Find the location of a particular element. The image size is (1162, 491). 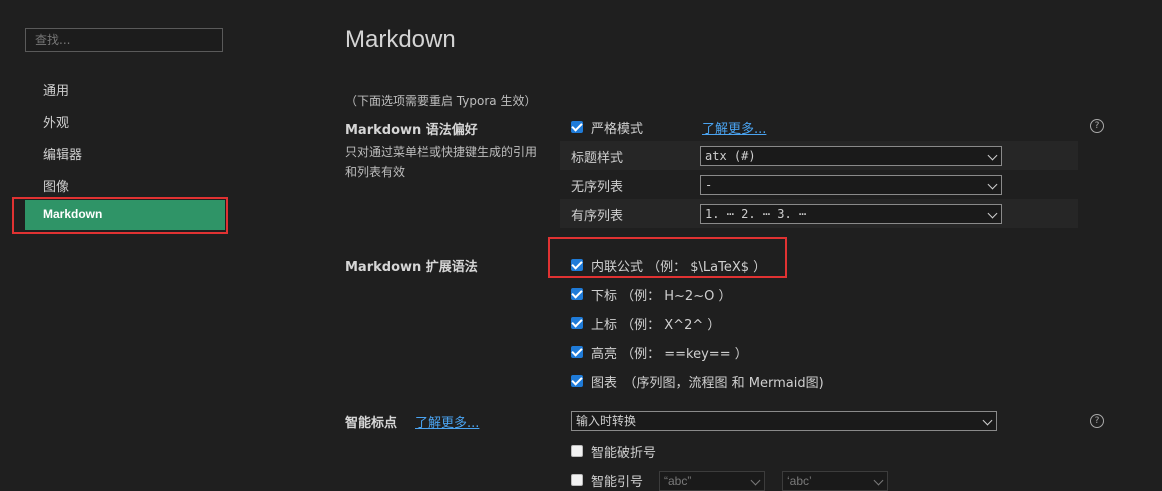

syntax-preference-label: Markdown 语法偏好 is located at coordinates (411, 130).